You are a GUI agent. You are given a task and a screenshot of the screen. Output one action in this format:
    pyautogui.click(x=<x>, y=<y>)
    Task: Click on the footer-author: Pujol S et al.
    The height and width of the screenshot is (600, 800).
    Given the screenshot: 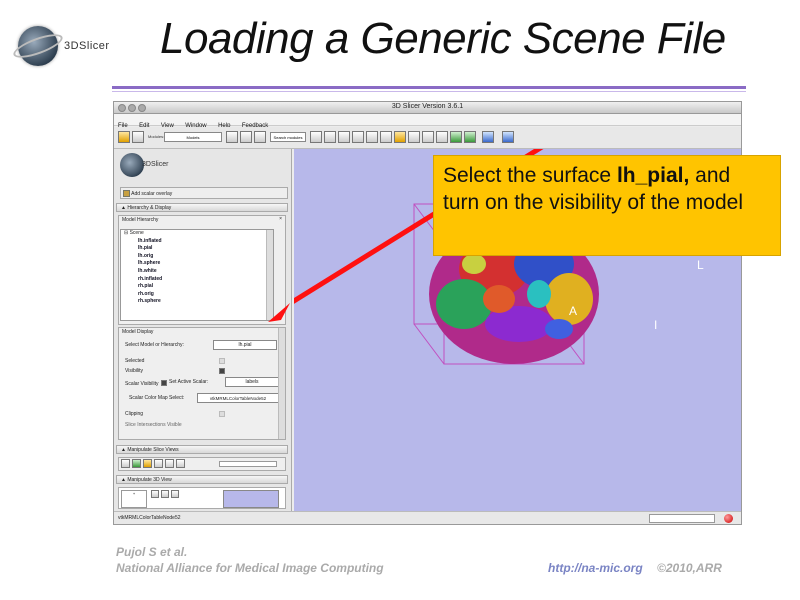 What is the action you would take?
    pyautogui.click(x=152, y=552)
    